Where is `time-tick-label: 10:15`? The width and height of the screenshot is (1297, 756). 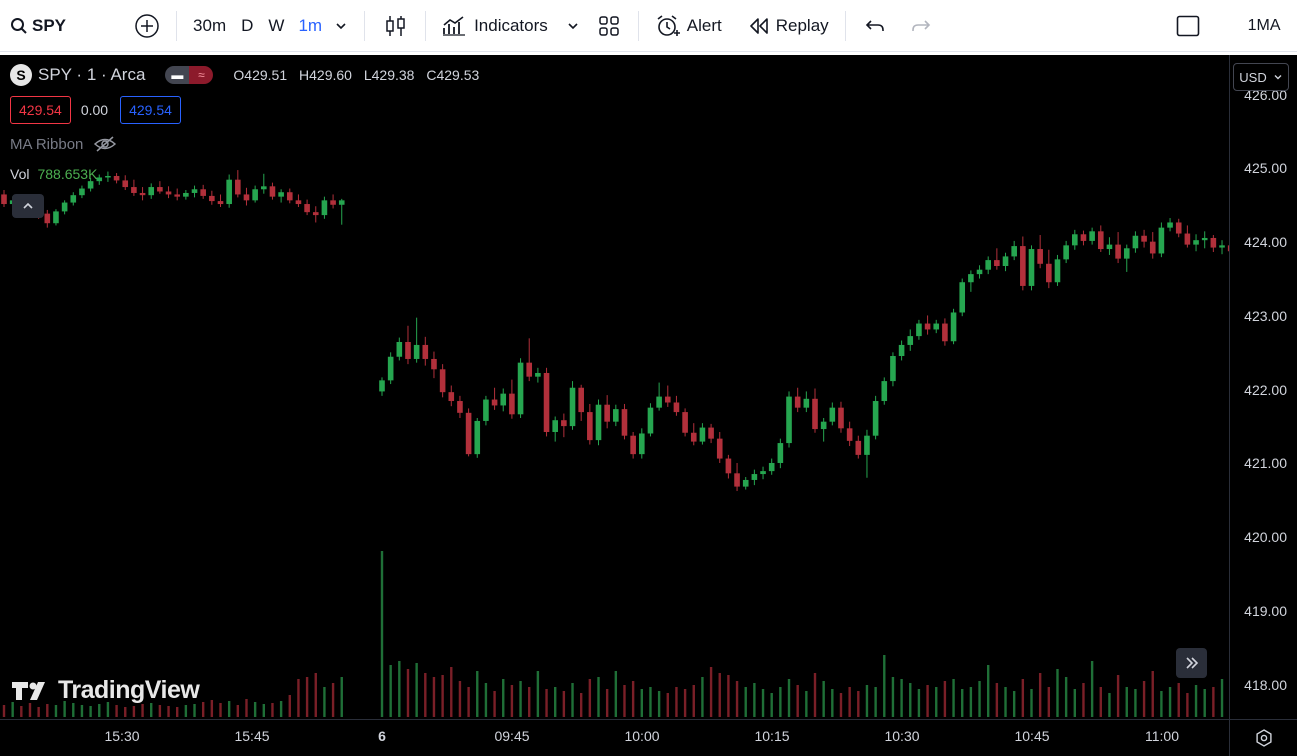 time-tick-label: 10:15 is located at coordinates (772, 736).